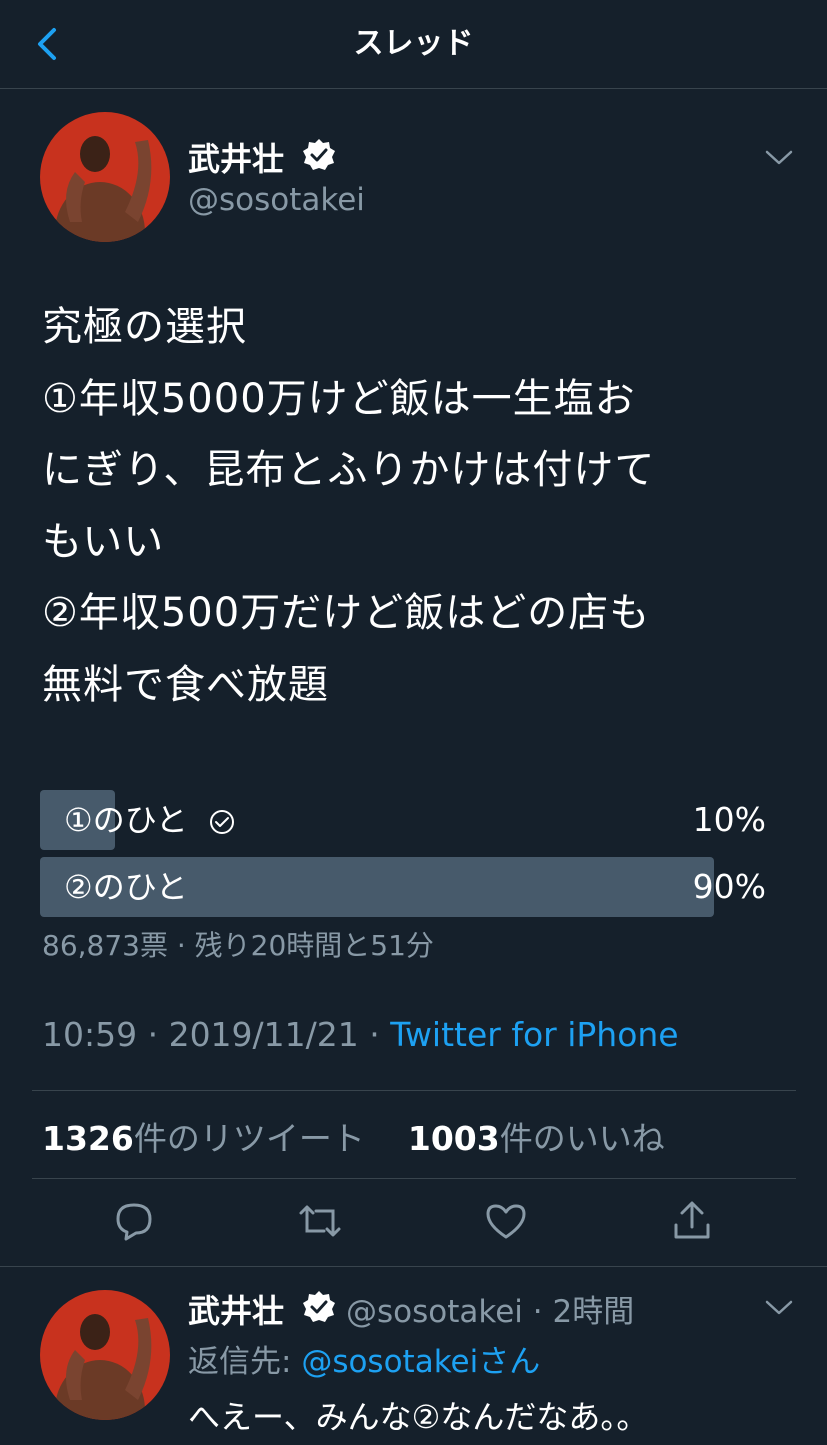 The width and height of the screenshot is (827, 1445). What do you see at coordinates (418, 1417) in the screenshot?
I see `reply-text: へえー、みんな②なんだなあ。。` at bounding box center [418, 1417].